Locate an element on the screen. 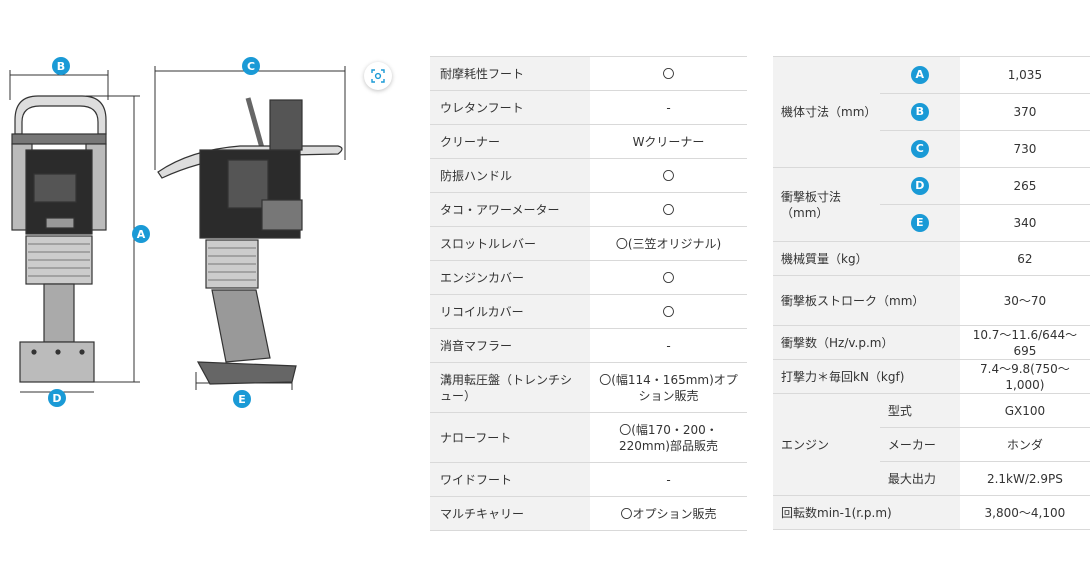 This screenshot has height=587, width=1090. marker-D: D is located at coordinates (57, 398).